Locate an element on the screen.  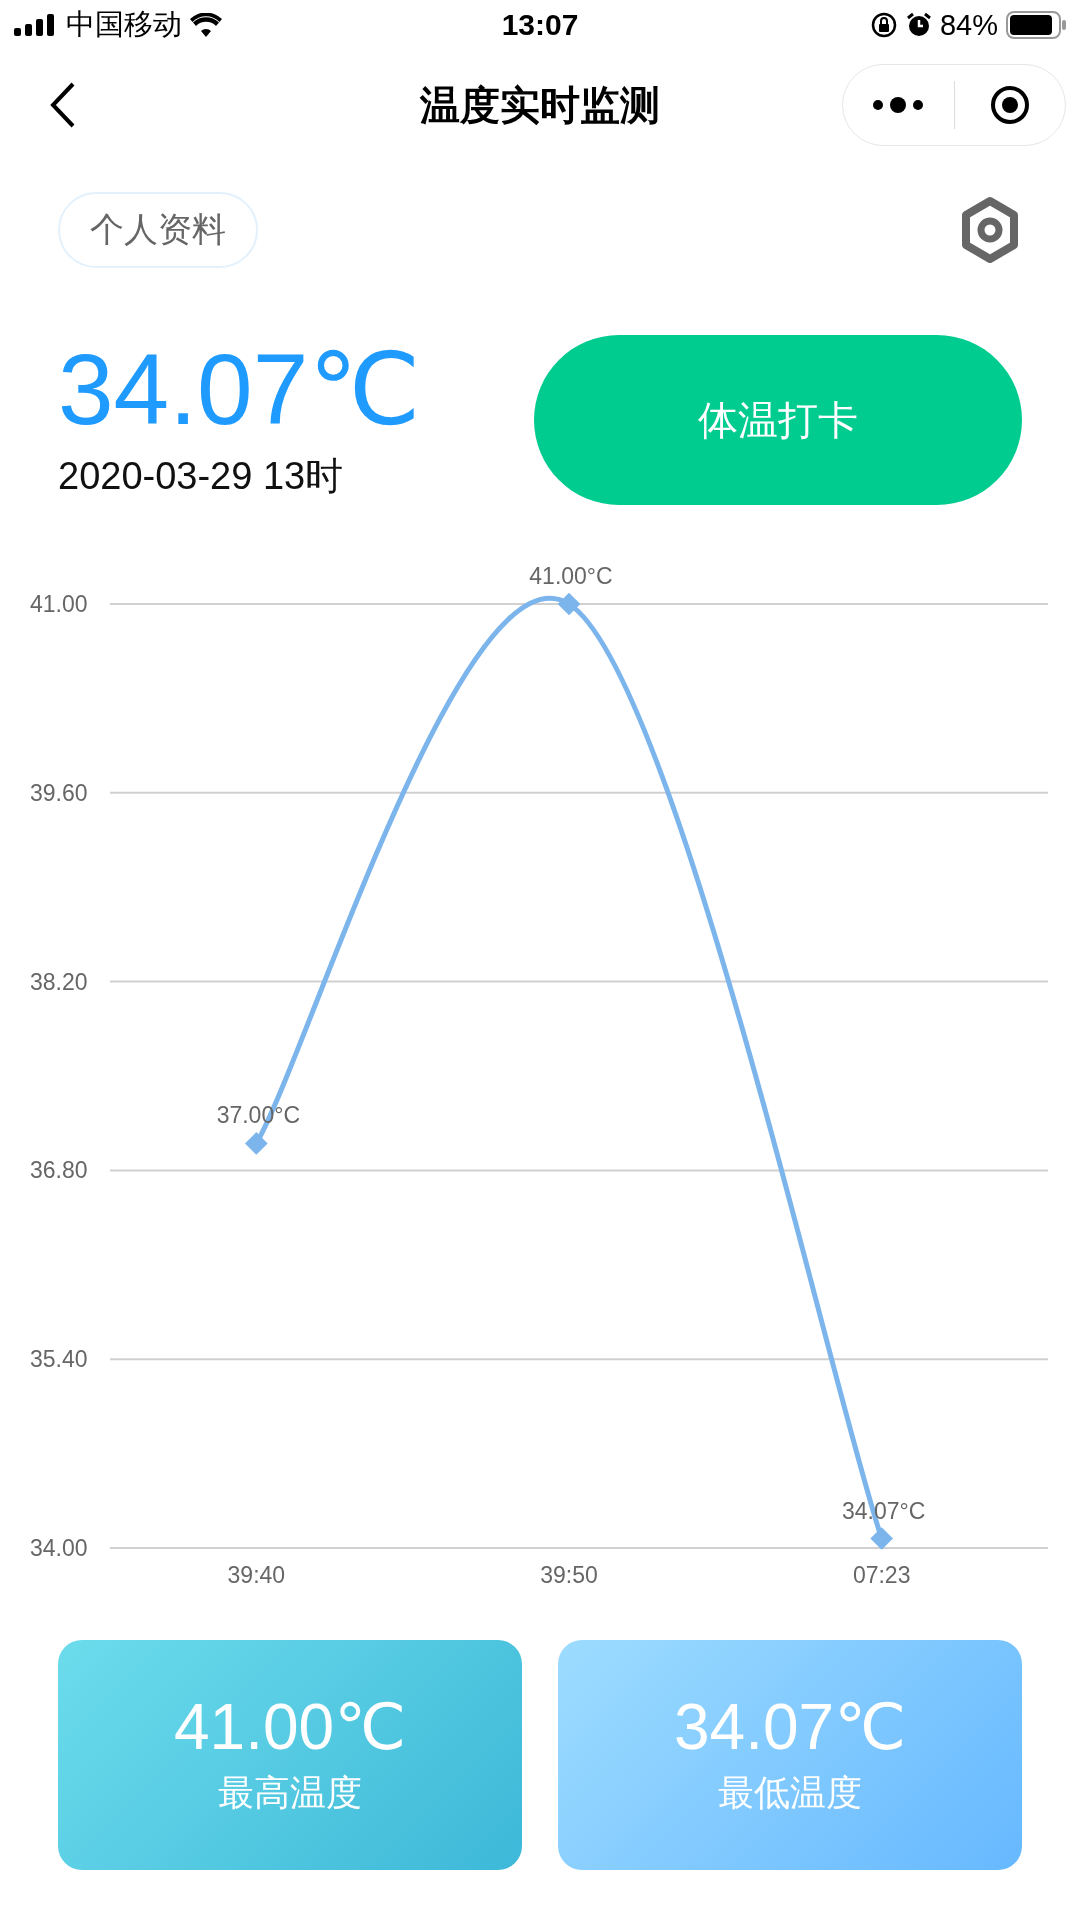
battery-icon is located at coordinates (1036, 25).